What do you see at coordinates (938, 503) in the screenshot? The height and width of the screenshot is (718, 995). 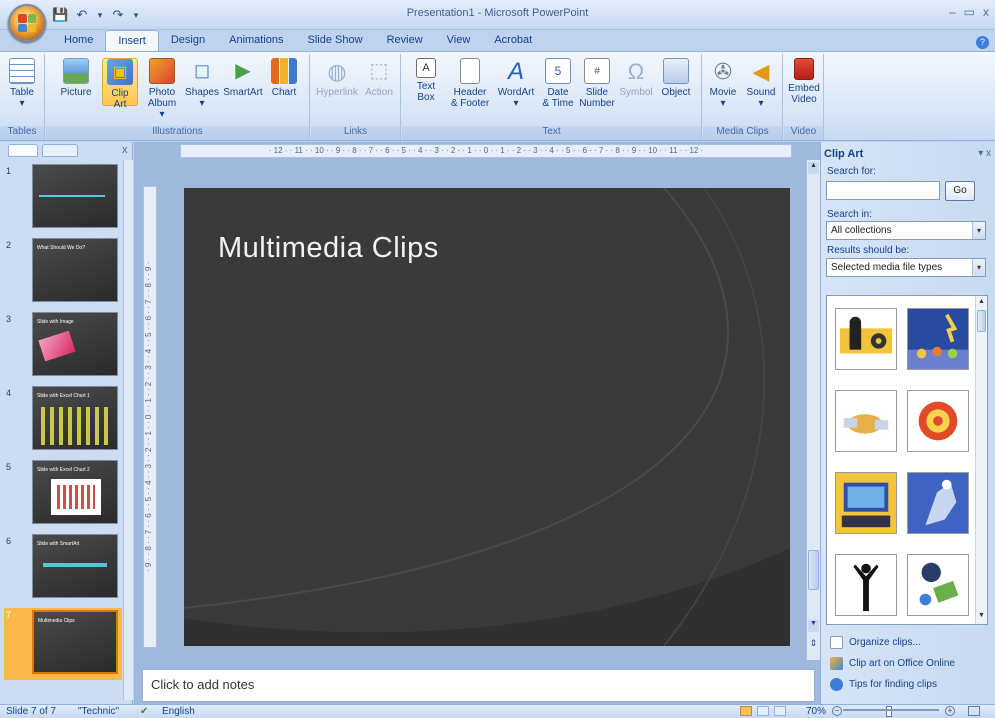 I see `clip-thumbnail-runner` at bounding box center [938, 503].